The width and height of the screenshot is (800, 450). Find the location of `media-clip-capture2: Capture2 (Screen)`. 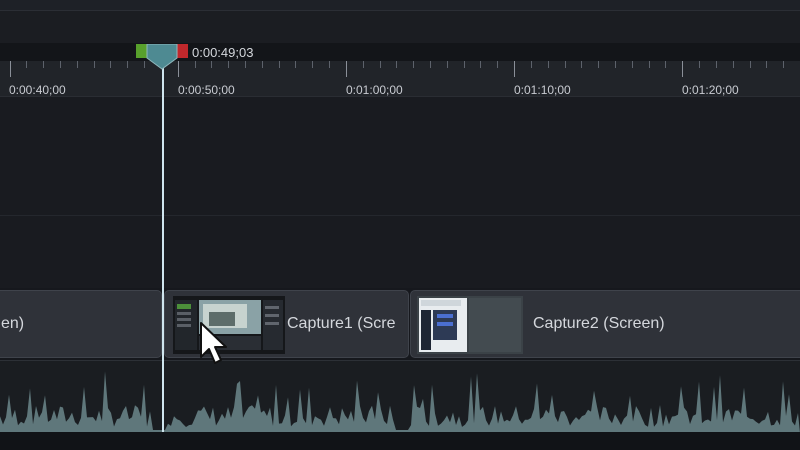

media-clip-capture2: Capture2 (Screen) is located at coordinates (605, 324).